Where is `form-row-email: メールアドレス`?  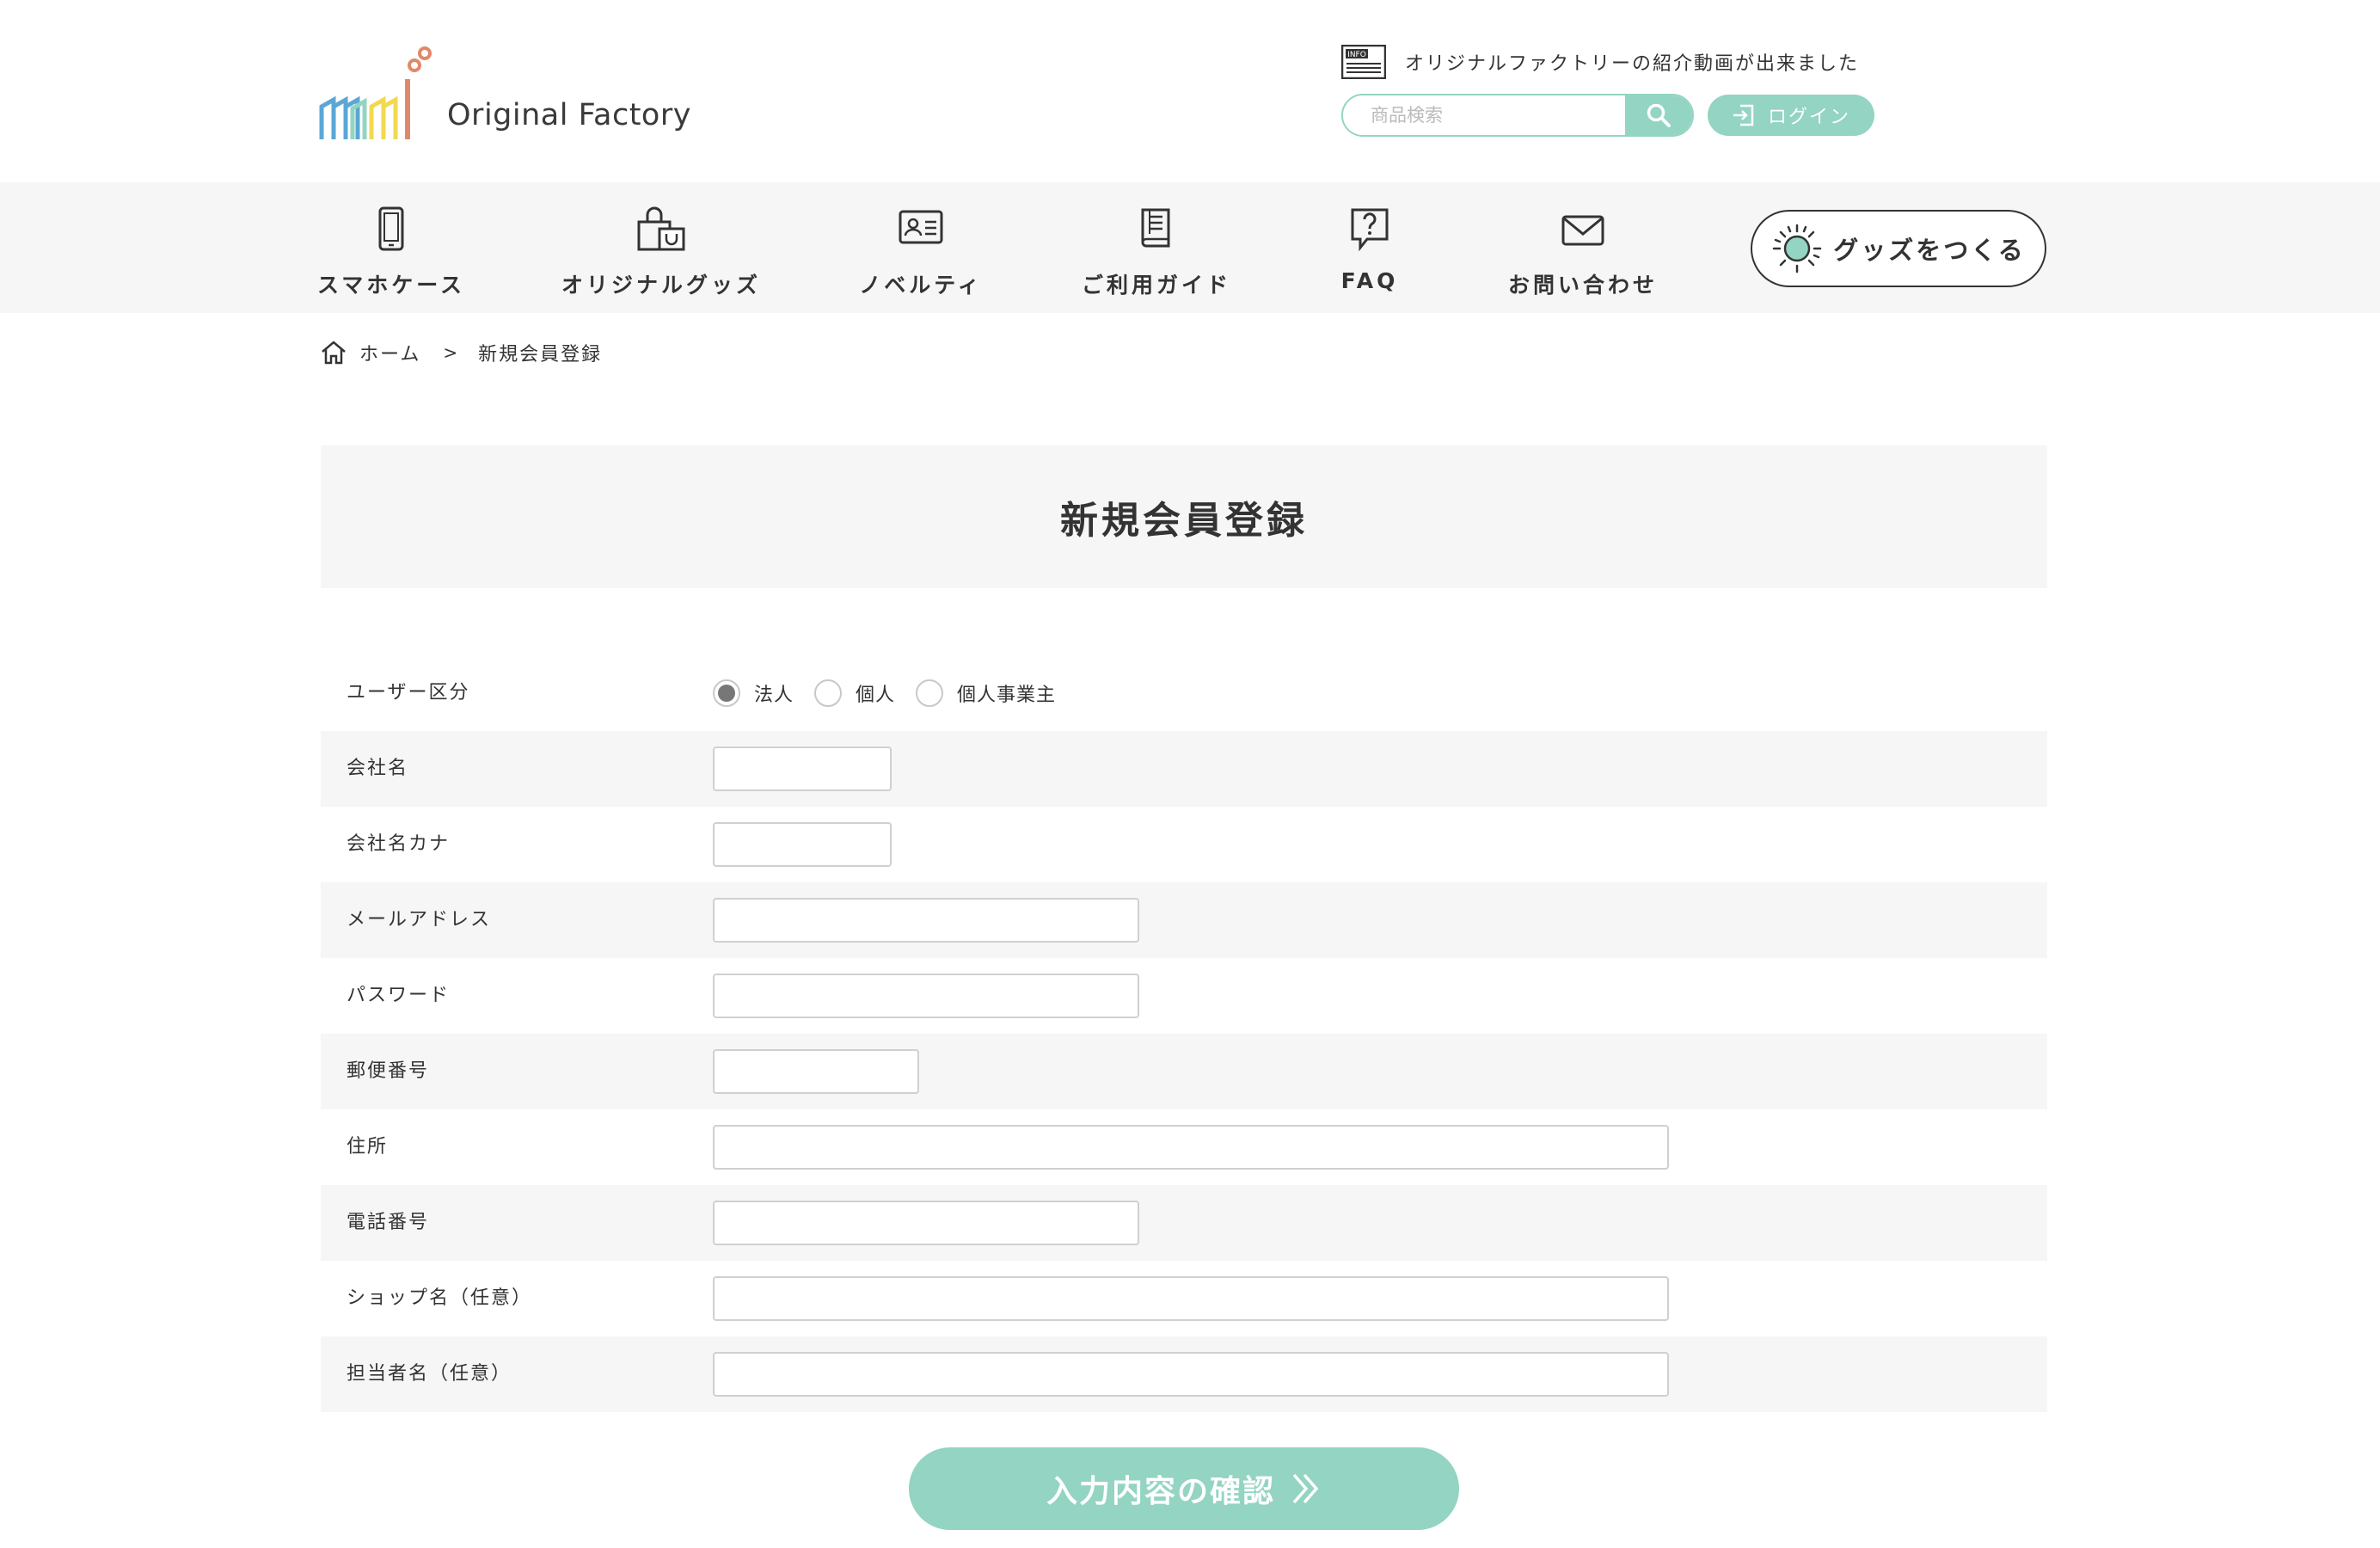
form-row-email: メールアドレス is located at coordinates (1184, 920).